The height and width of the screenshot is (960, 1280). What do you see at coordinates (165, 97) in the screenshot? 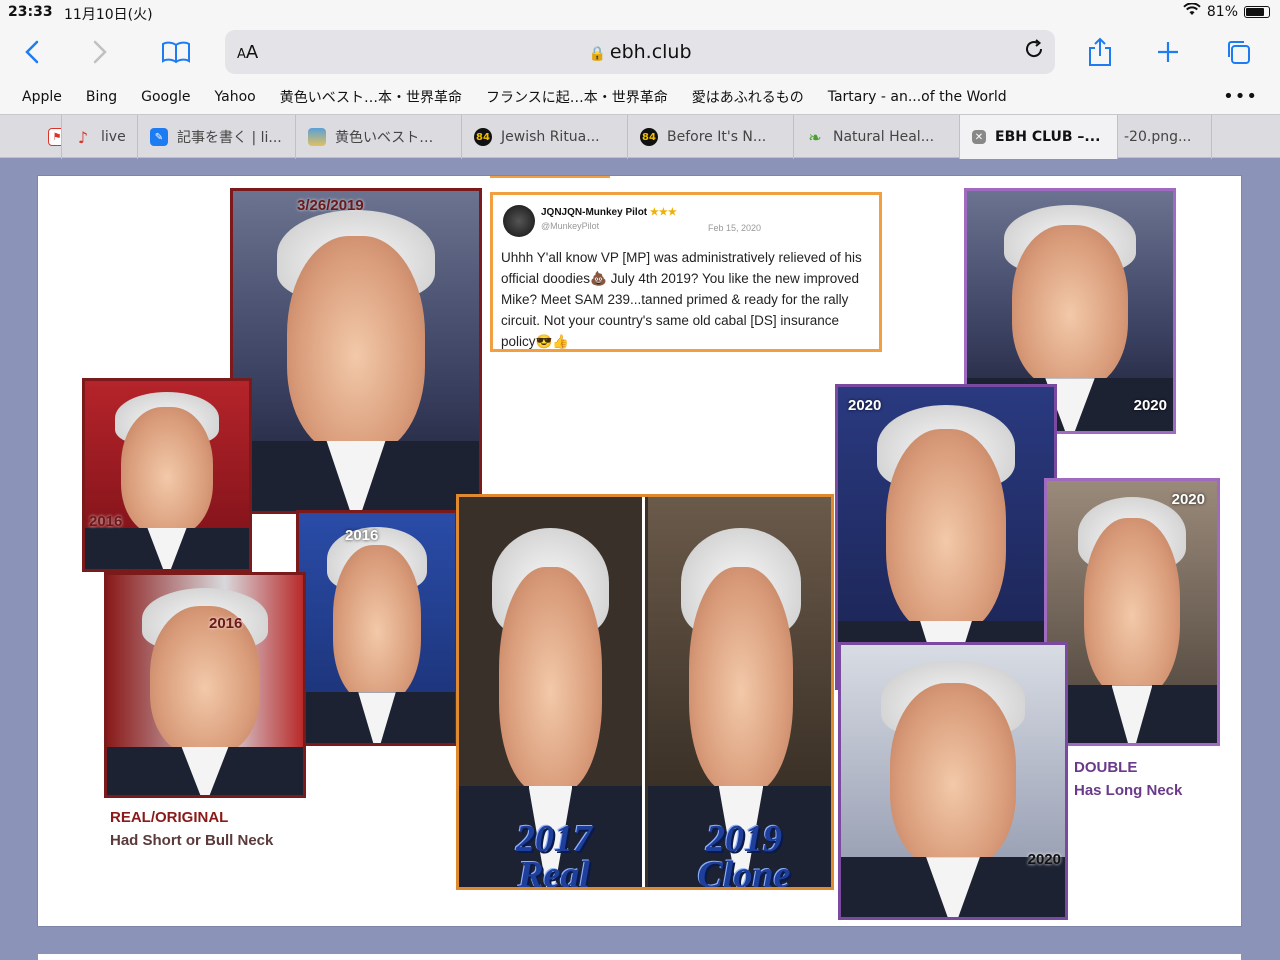
I see `bookmark-google: Google` at bounding box center [165, 97].